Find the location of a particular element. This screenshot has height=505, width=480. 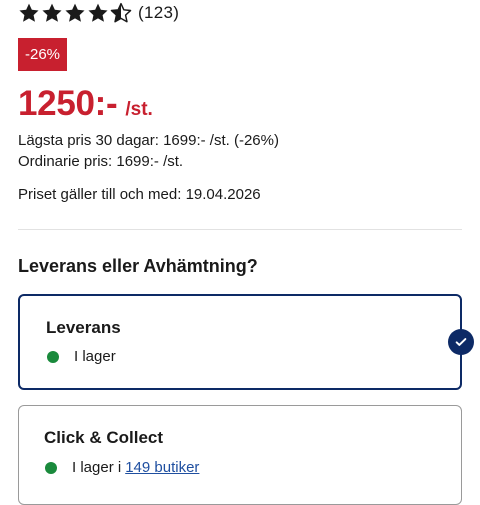

regular-price: Ordinarie pris: 1699:- /st. is located at coordinates (101, 161).